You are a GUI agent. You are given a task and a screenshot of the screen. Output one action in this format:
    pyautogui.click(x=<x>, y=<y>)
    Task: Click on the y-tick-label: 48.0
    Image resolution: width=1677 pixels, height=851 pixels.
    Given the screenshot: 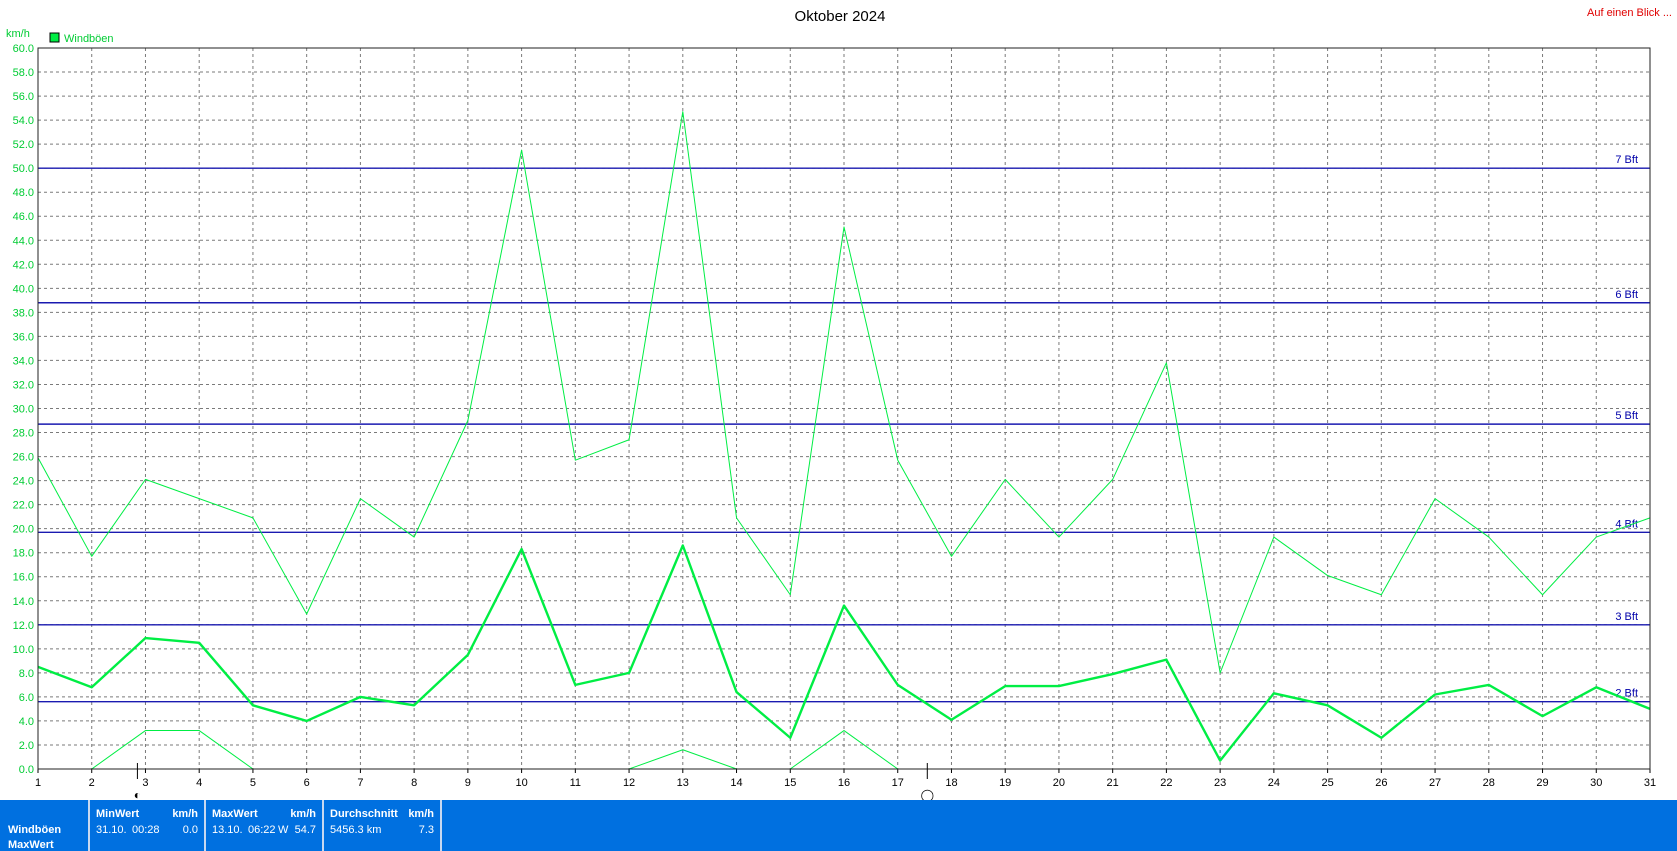 What is the action you would take?
    pyautogui.click(x=23, y=193)
    